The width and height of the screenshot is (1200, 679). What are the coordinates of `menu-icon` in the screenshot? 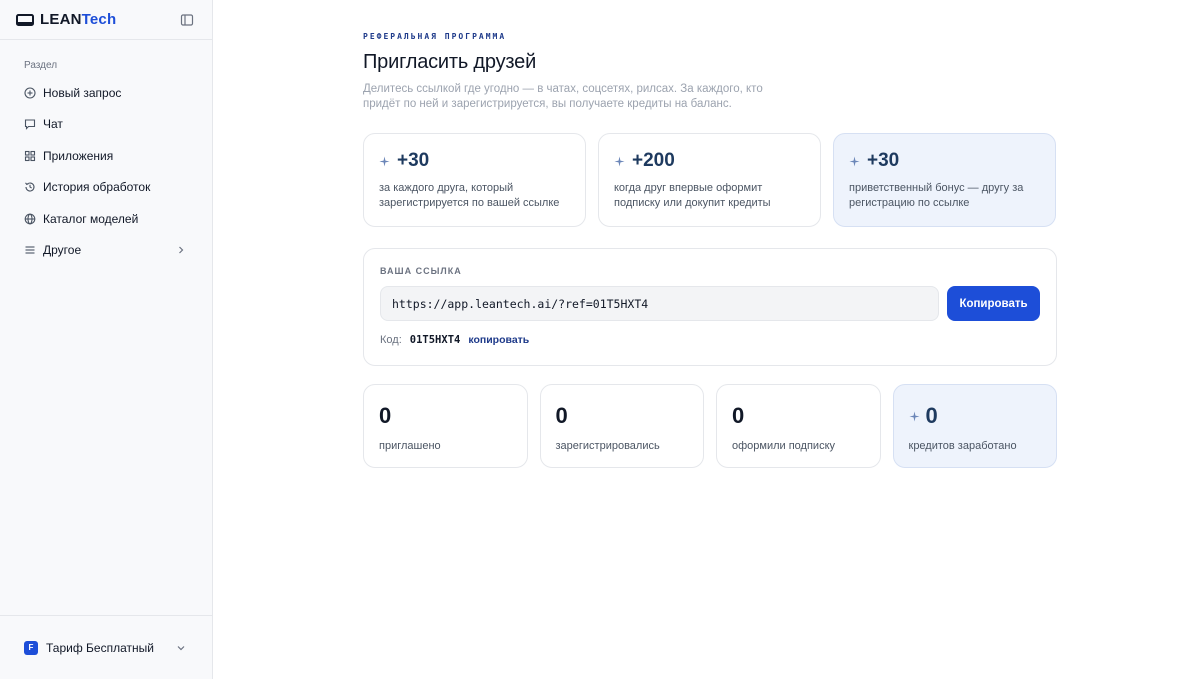 It's located at (30, 250).